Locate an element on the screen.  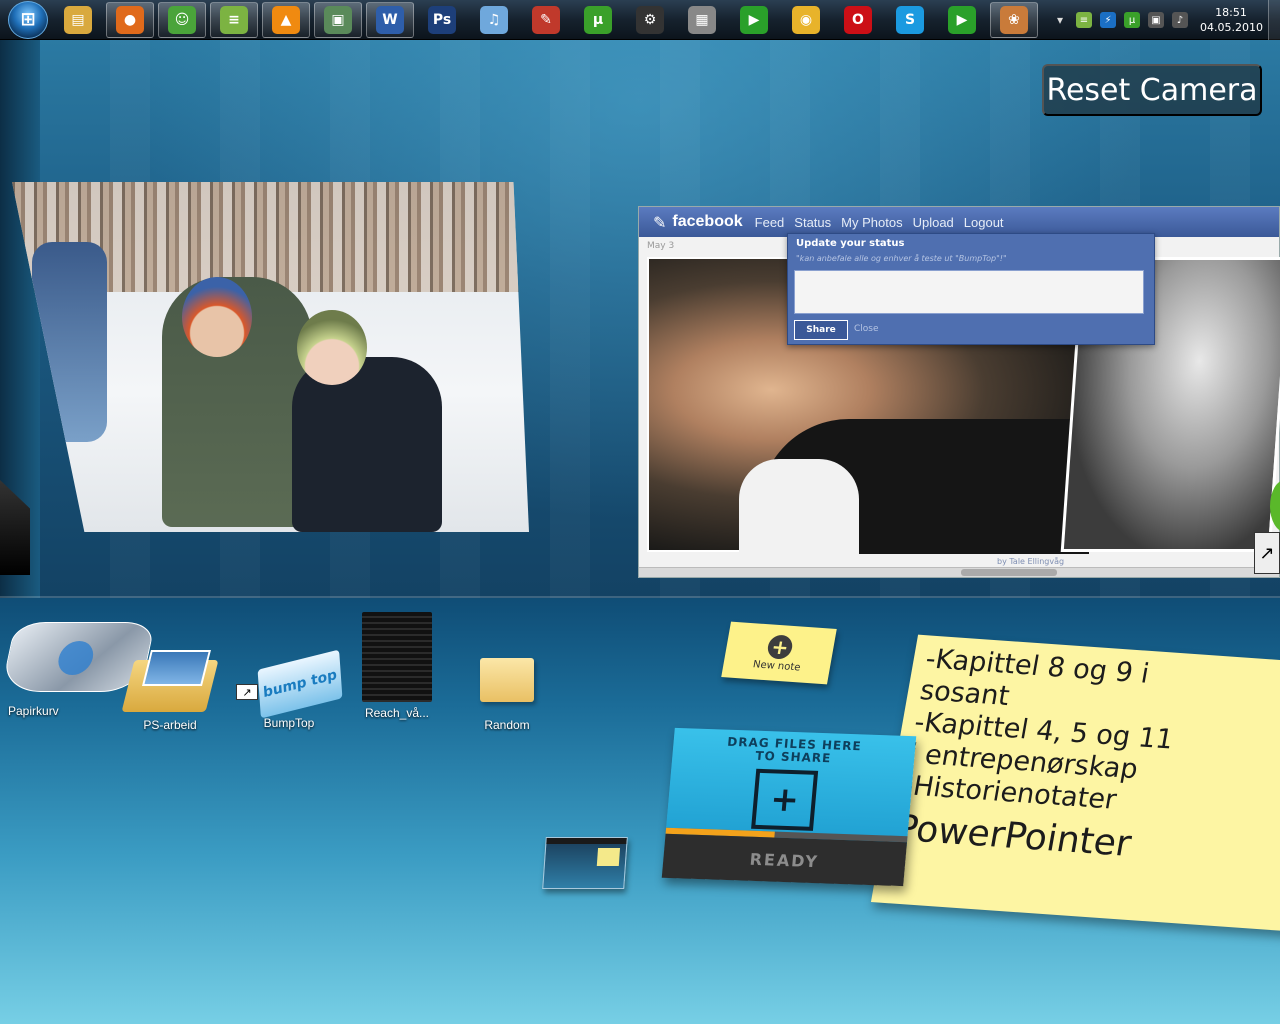
taskbar-photoshop-button: Ps is located at coordinates (442, 20).